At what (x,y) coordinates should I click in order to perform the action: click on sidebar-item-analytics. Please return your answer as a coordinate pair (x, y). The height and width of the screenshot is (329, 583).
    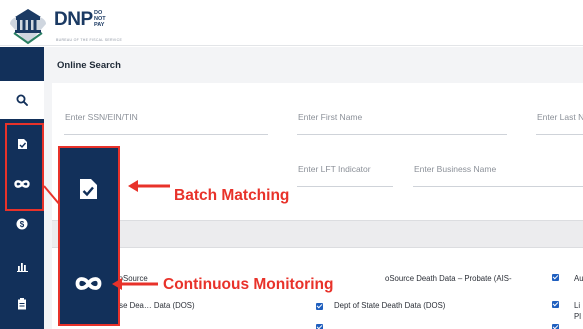
    Looking at the image, I should click on (22, 266).